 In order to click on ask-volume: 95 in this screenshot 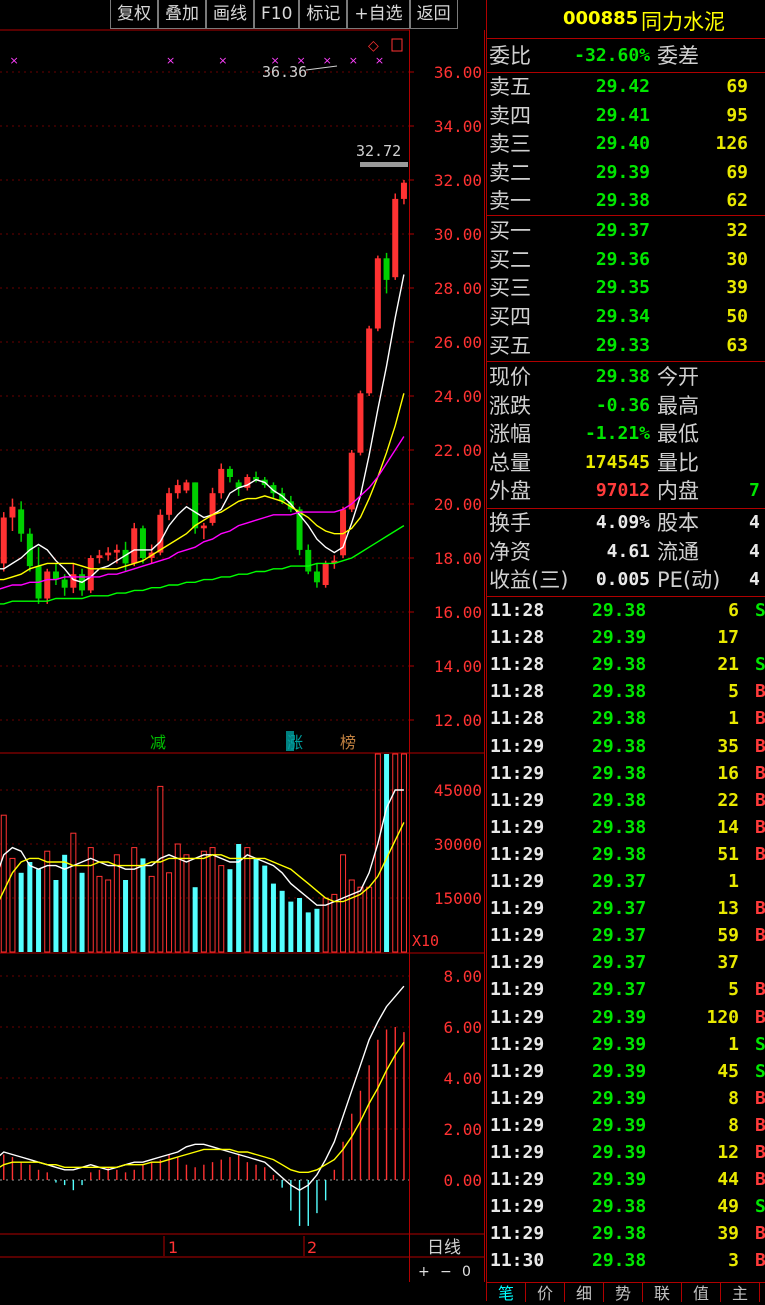, I will do `click(737, 115)`.